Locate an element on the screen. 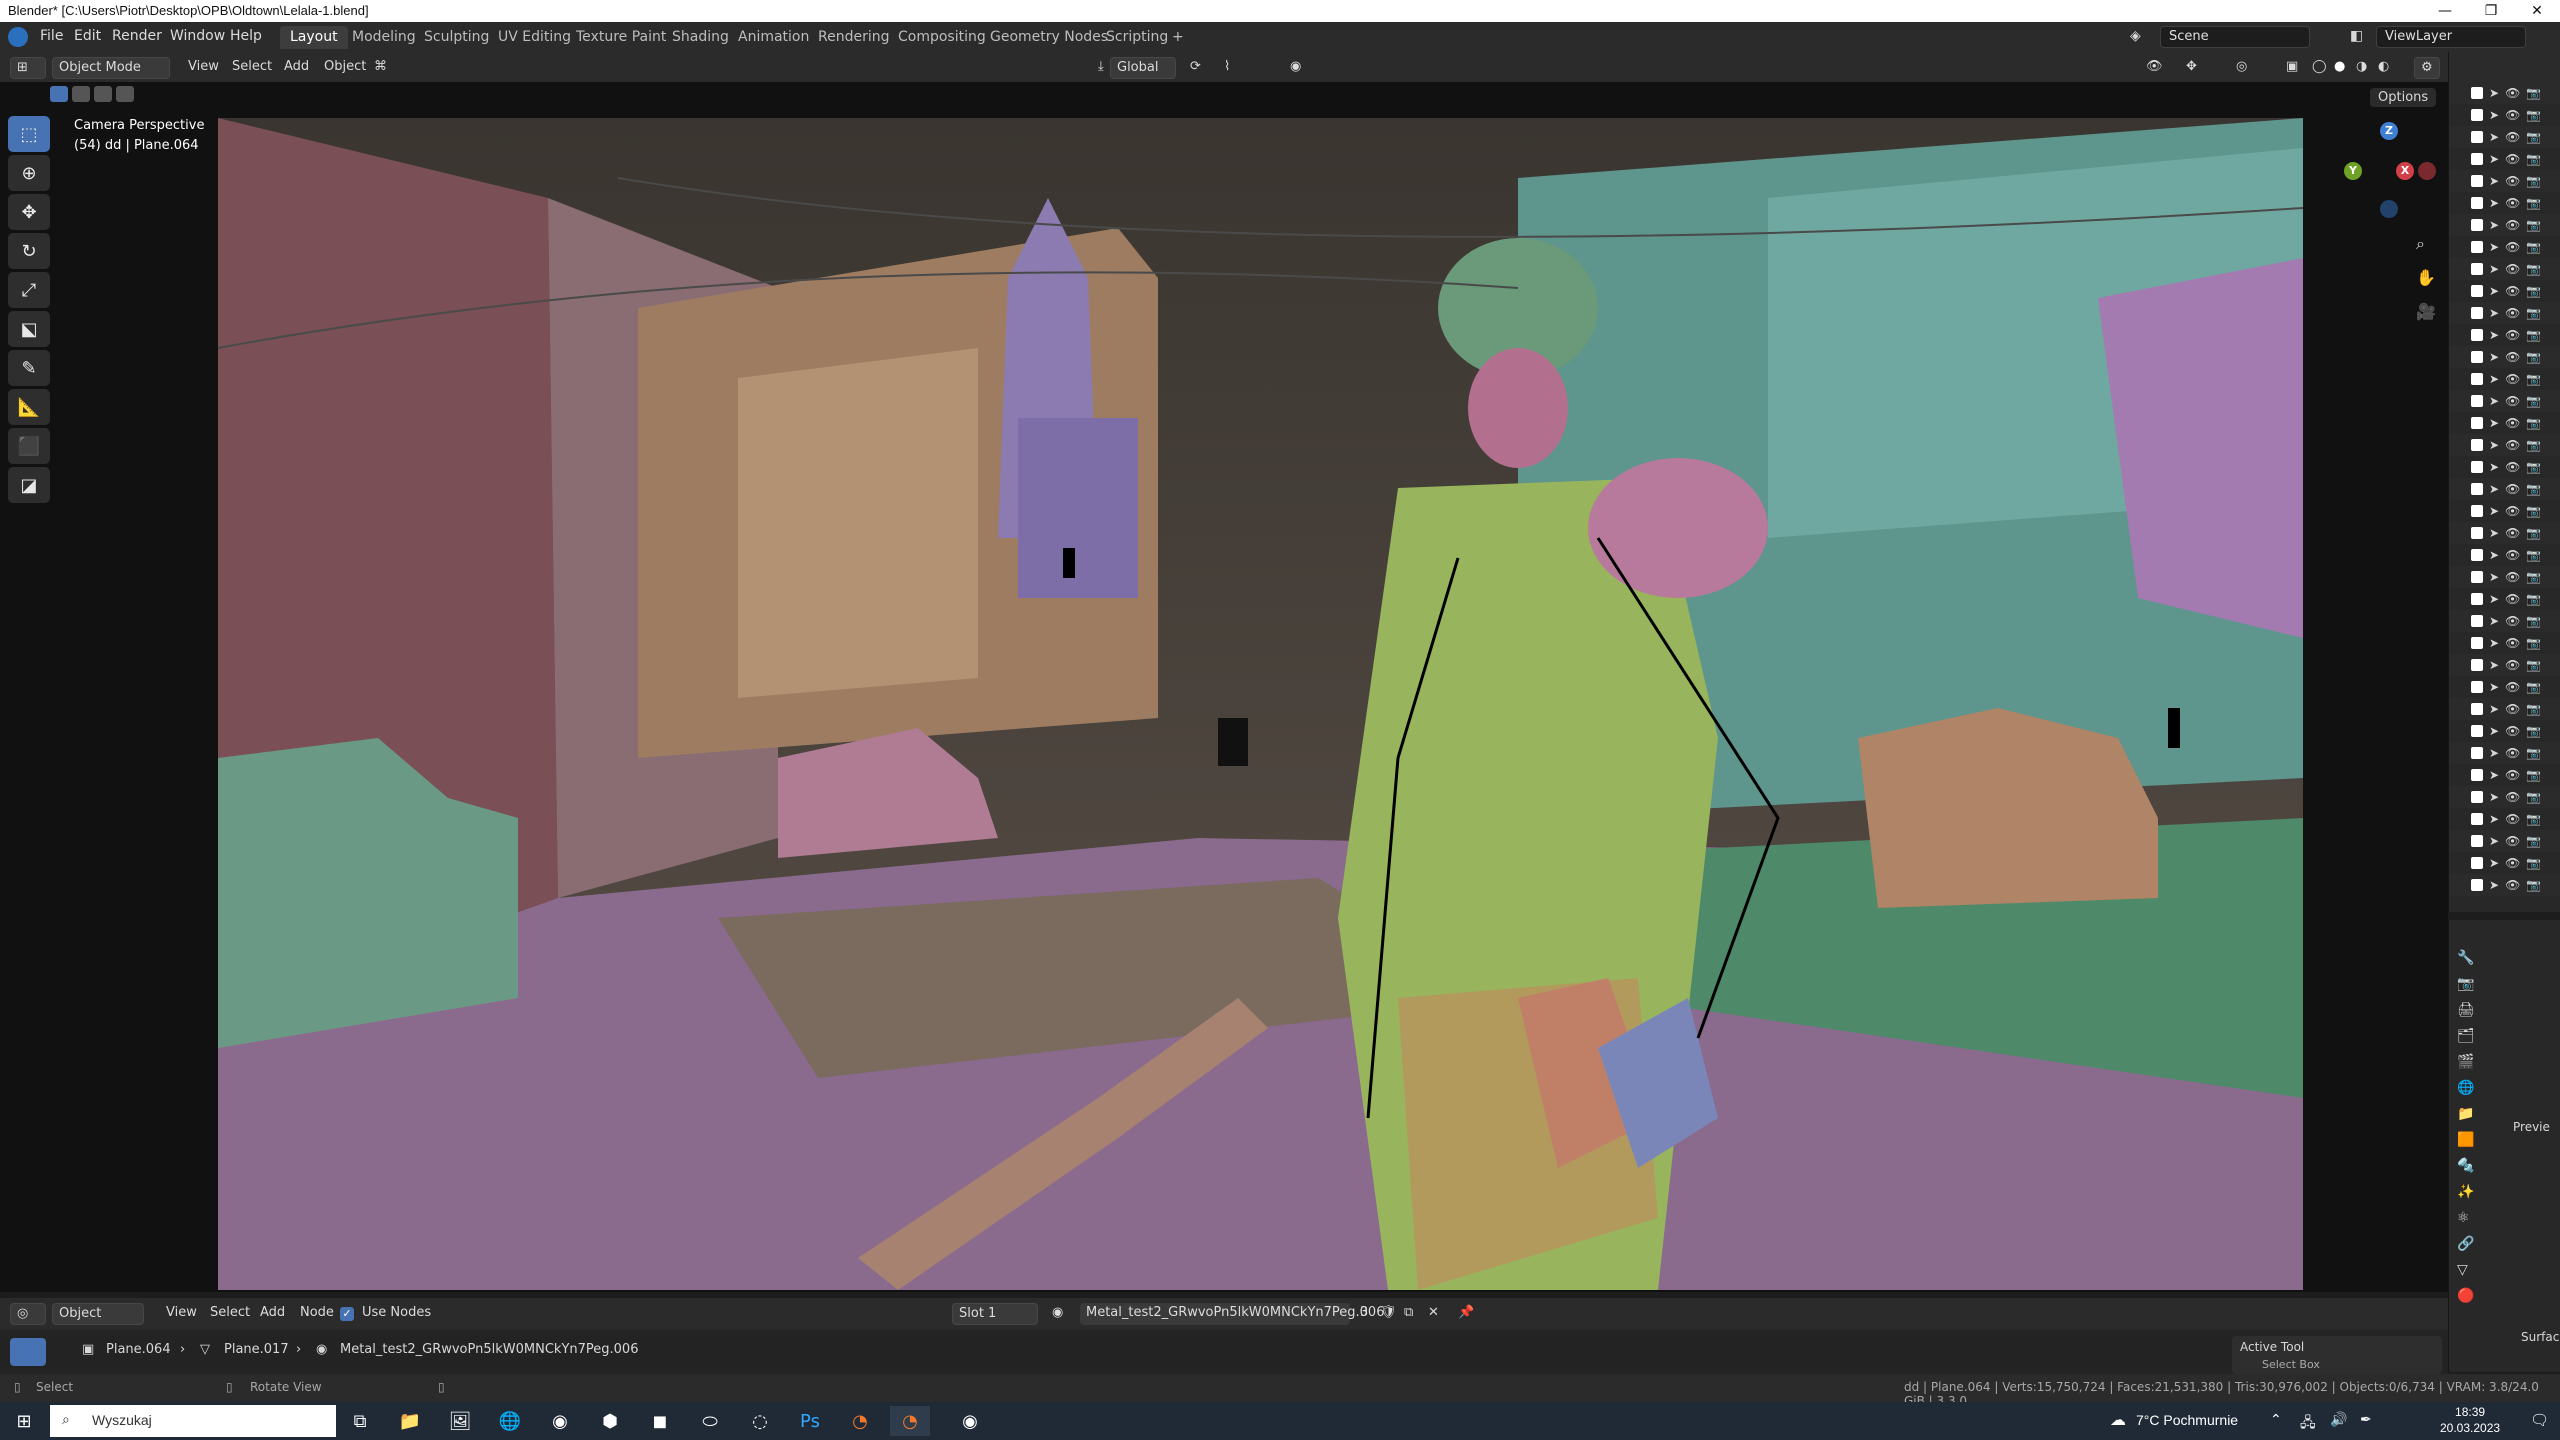 Image resolution: width=2560 pixels, height=1440 pixels. measure-tool: 📐 is located at coordinates (29, 407).